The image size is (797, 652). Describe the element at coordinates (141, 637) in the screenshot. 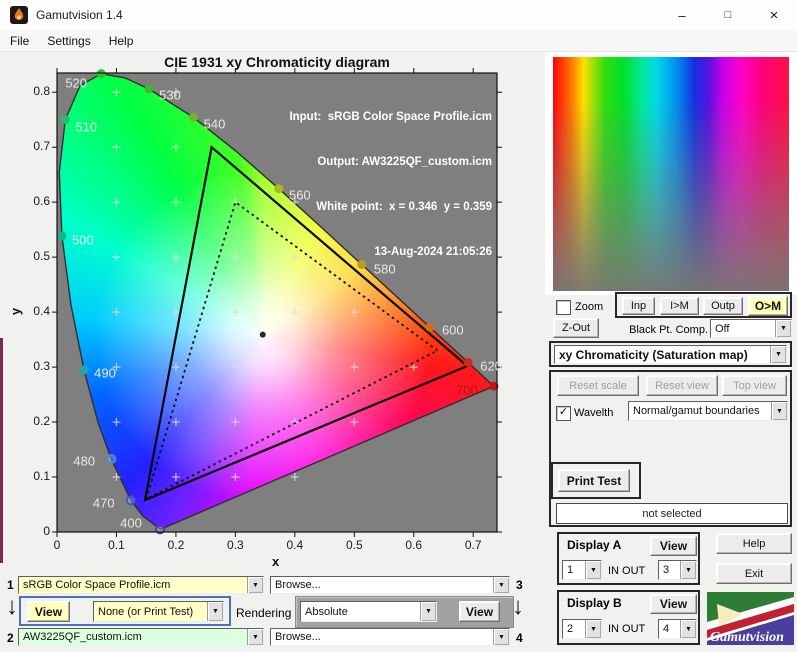

I see `output-profile-select: AW3225QF_custom.icm ▼` at that location.